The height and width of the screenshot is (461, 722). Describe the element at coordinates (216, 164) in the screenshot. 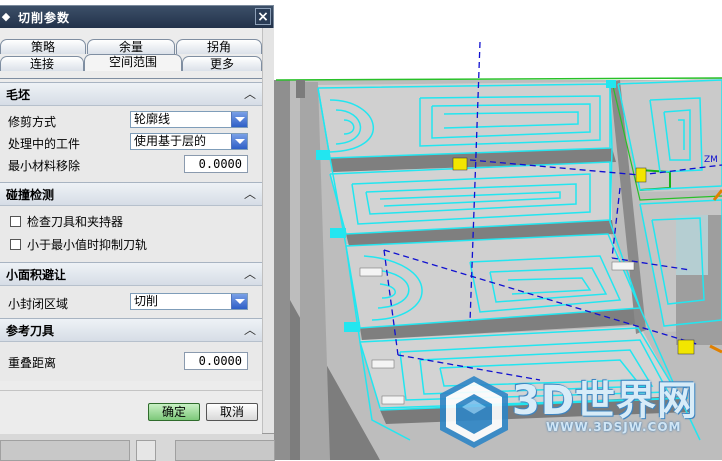

I see `min-removal-input: 0.0000` at that location.